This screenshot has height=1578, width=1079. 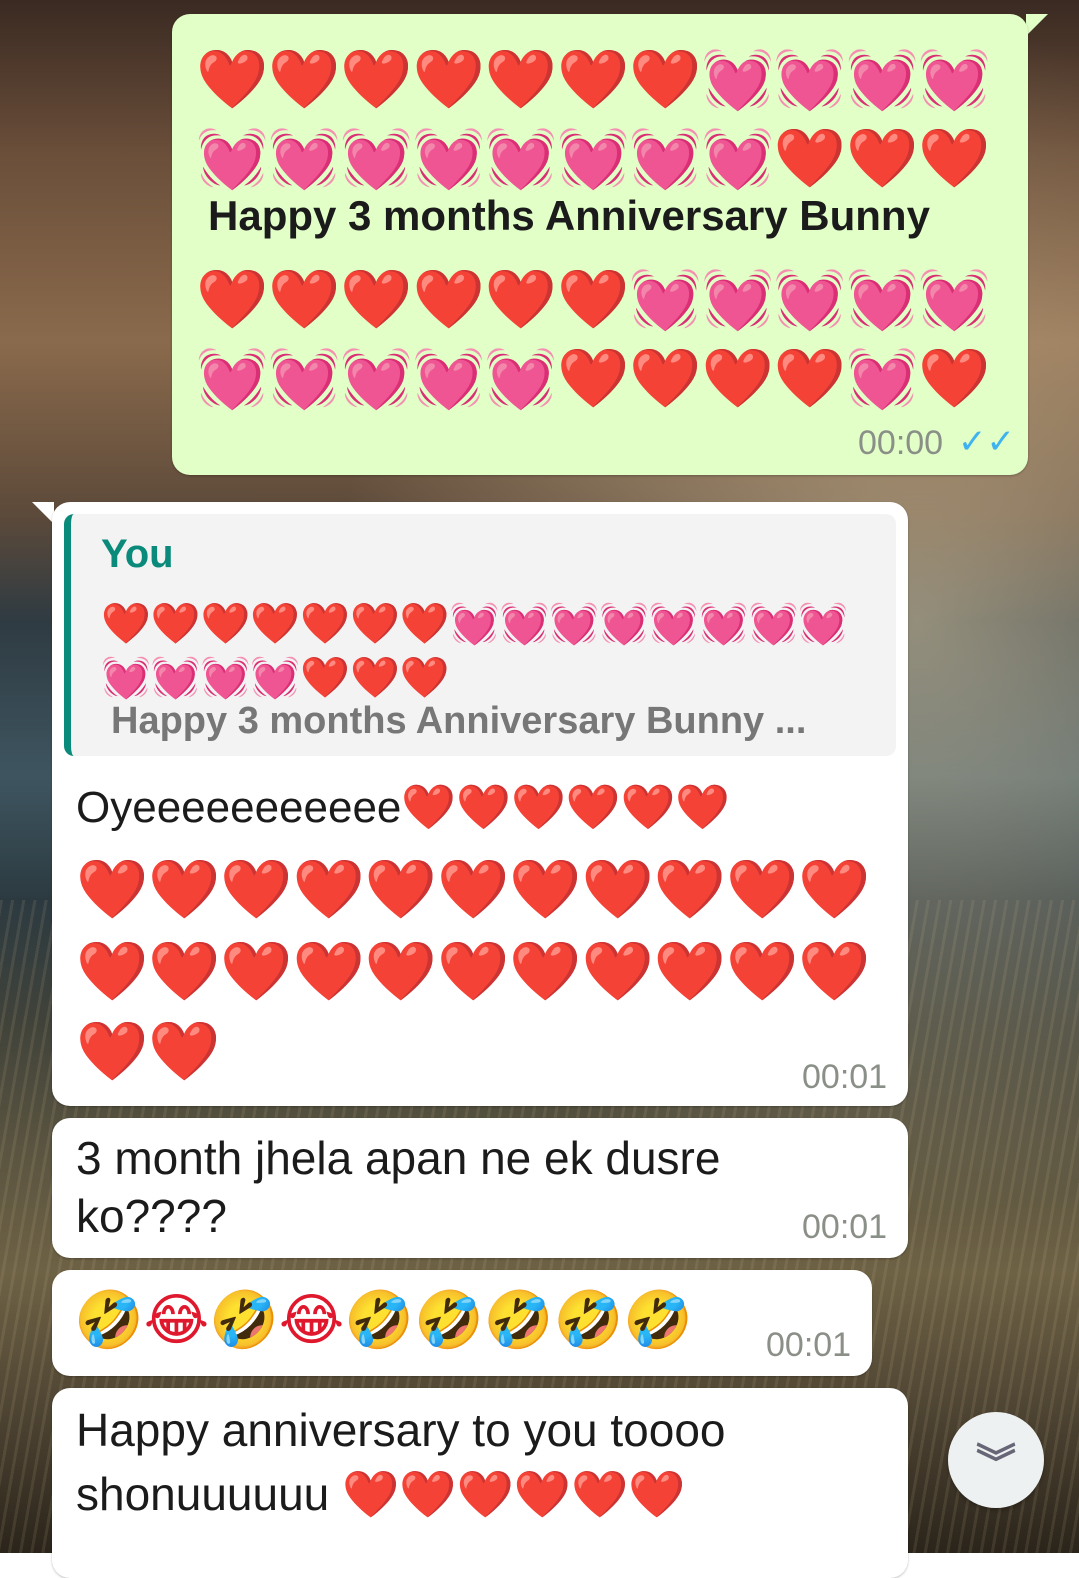 I want to click on message-emoji-row: 💓💓💓💓💓💓💓💓❤️❤️❤️, so click(x=593, y=158).